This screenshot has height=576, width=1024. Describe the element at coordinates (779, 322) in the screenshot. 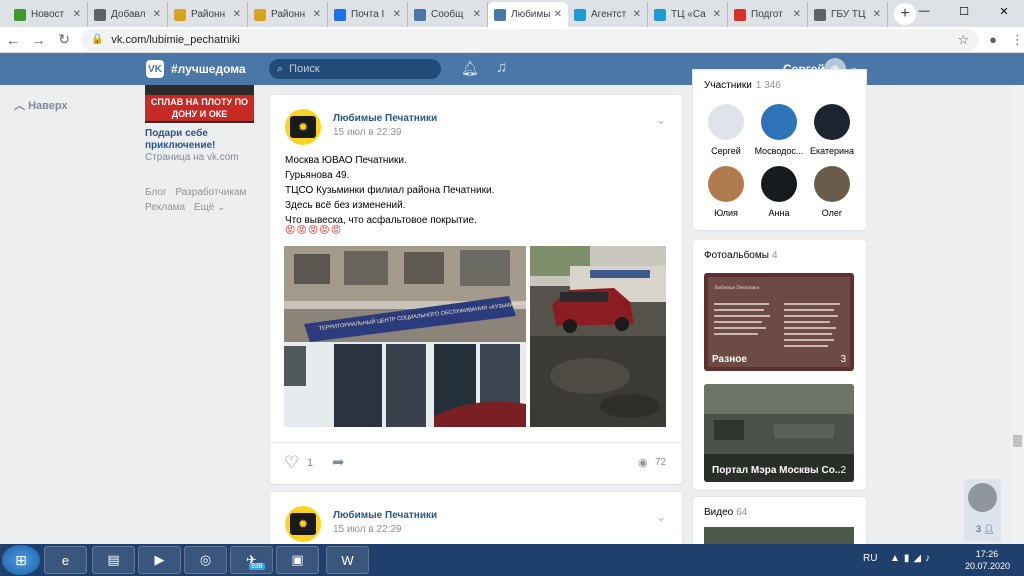

I see `album-tile: Любимые Печатники Разное 3` at that location.